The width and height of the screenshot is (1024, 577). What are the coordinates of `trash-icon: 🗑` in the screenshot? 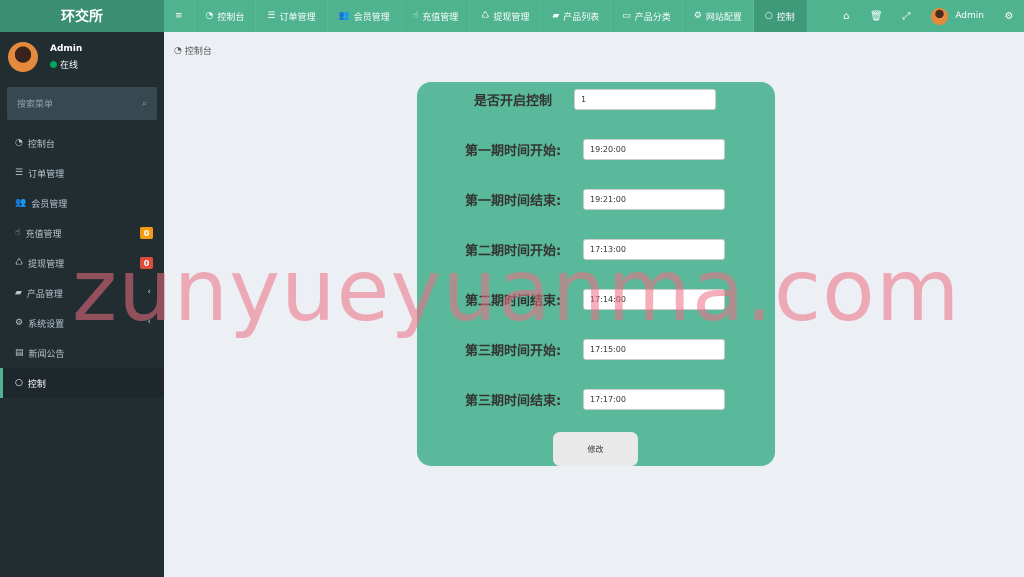 It's located at (876, 16).